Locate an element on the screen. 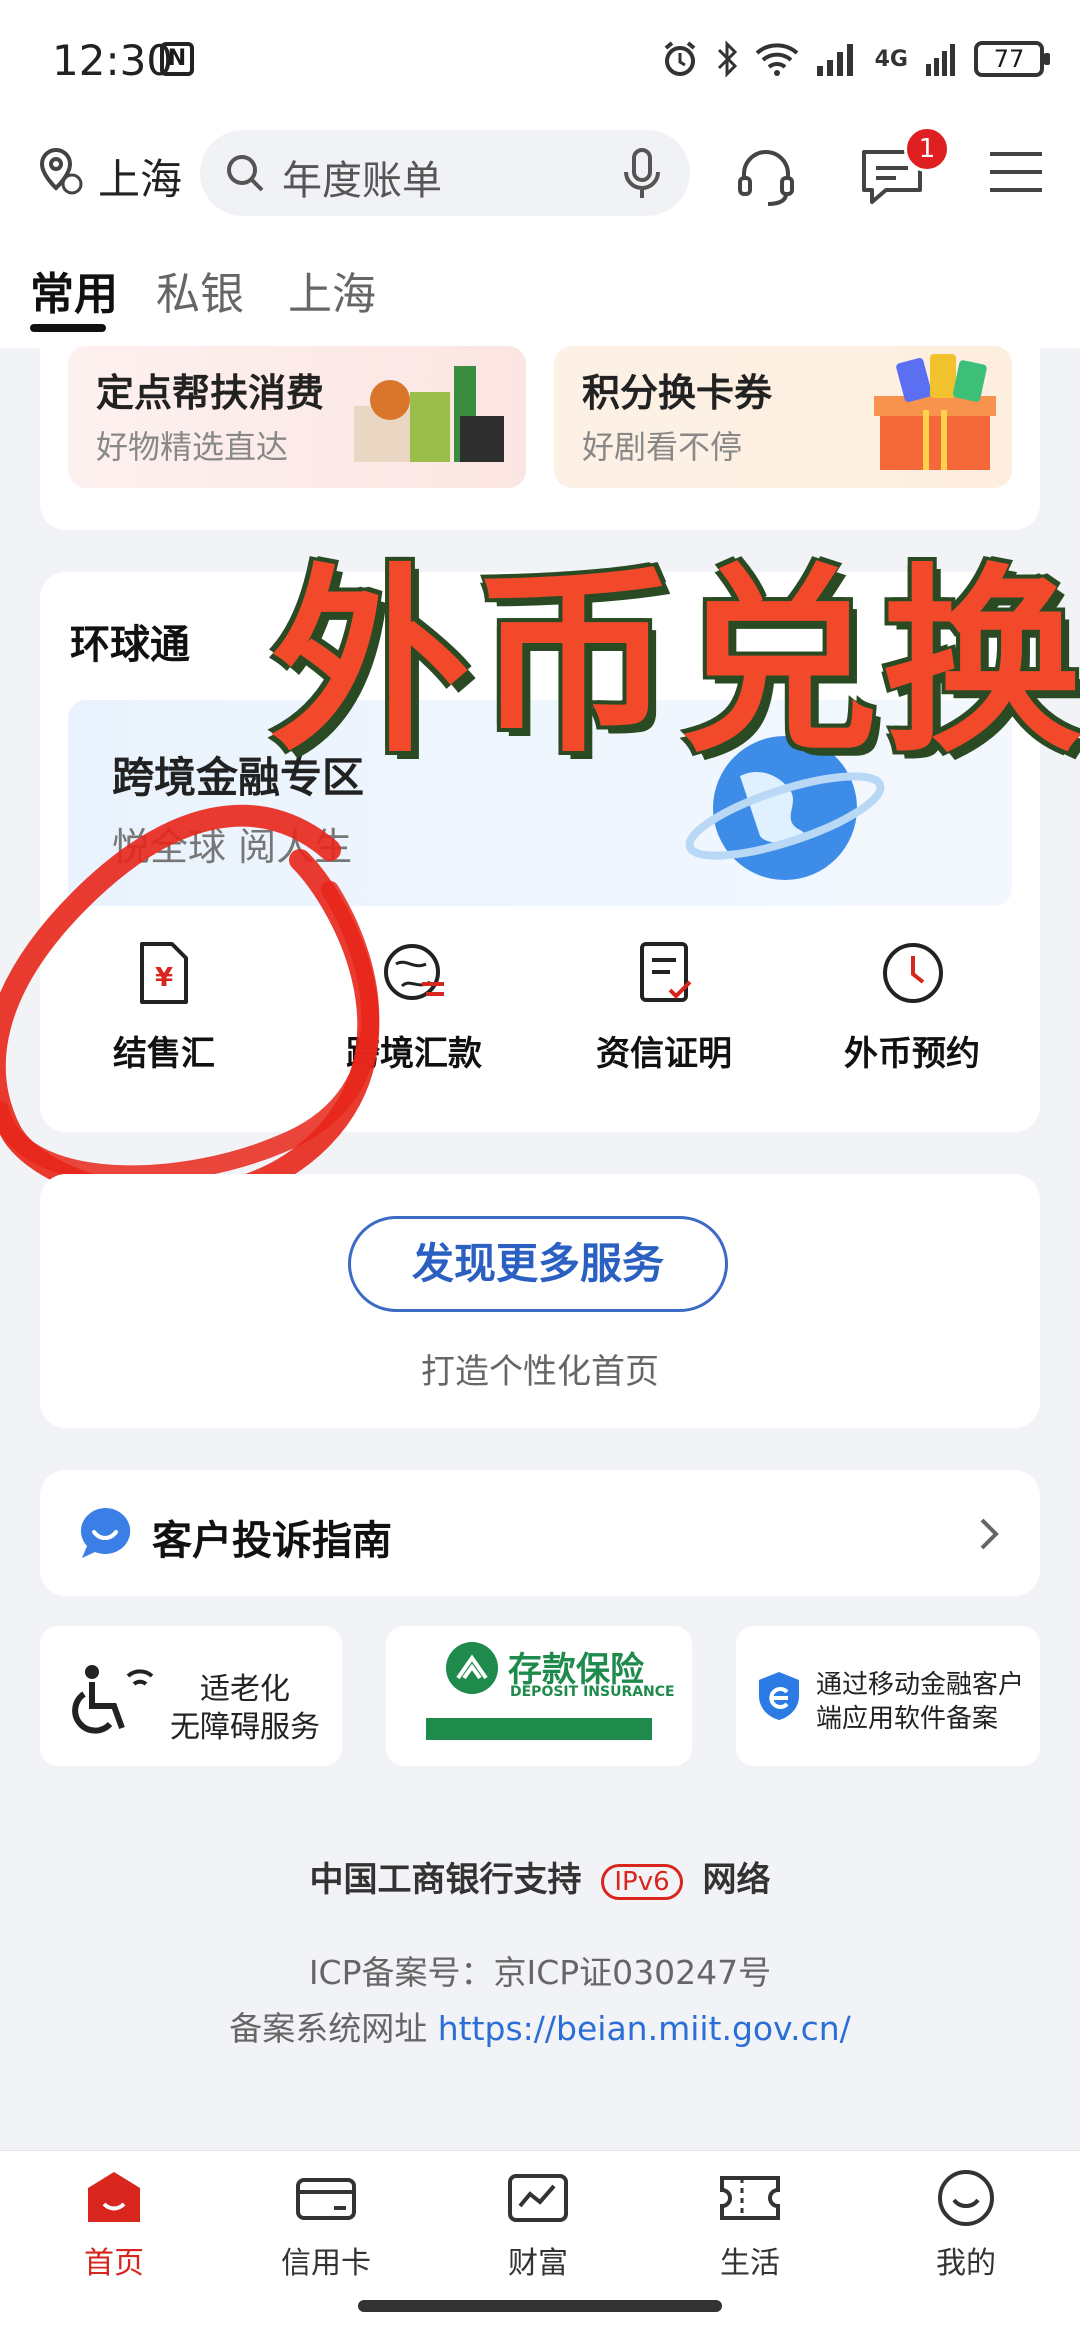  deposit-insurance-logo-icon is located at coordinates (472, 1668).